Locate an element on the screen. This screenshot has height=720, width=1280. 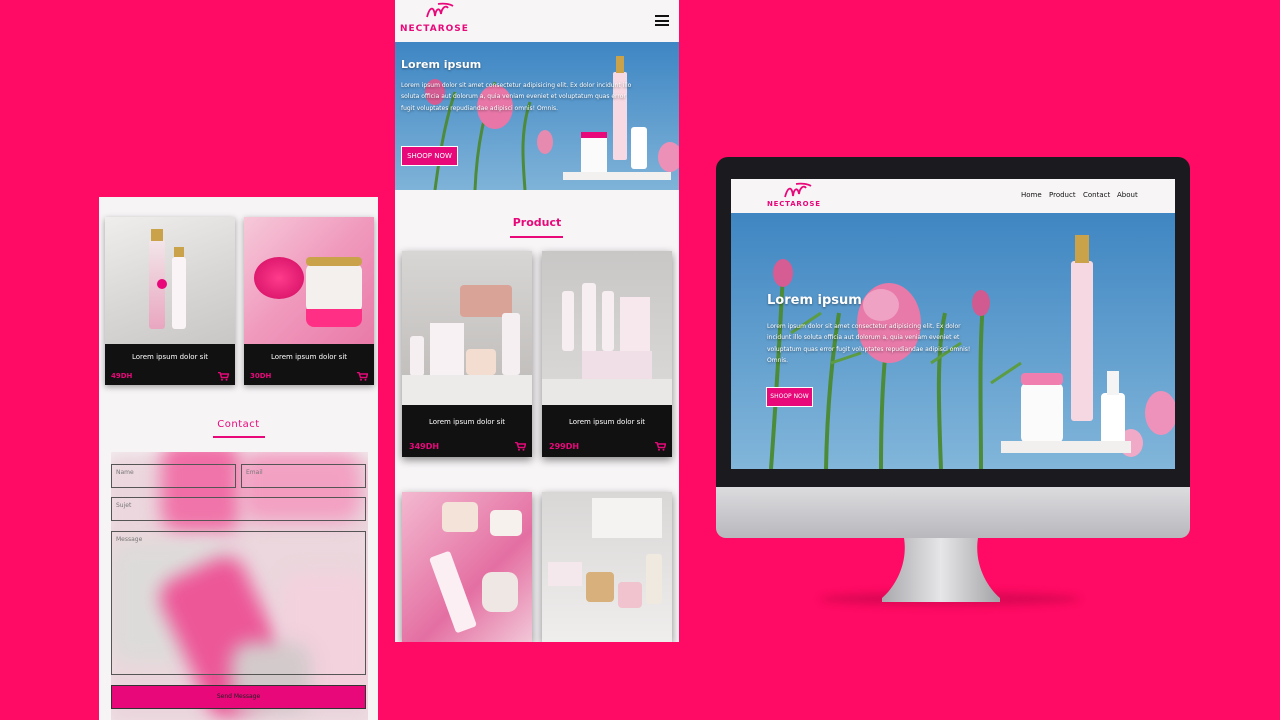
nav-item-contact: Contact is located at coordinates (1096, 195).